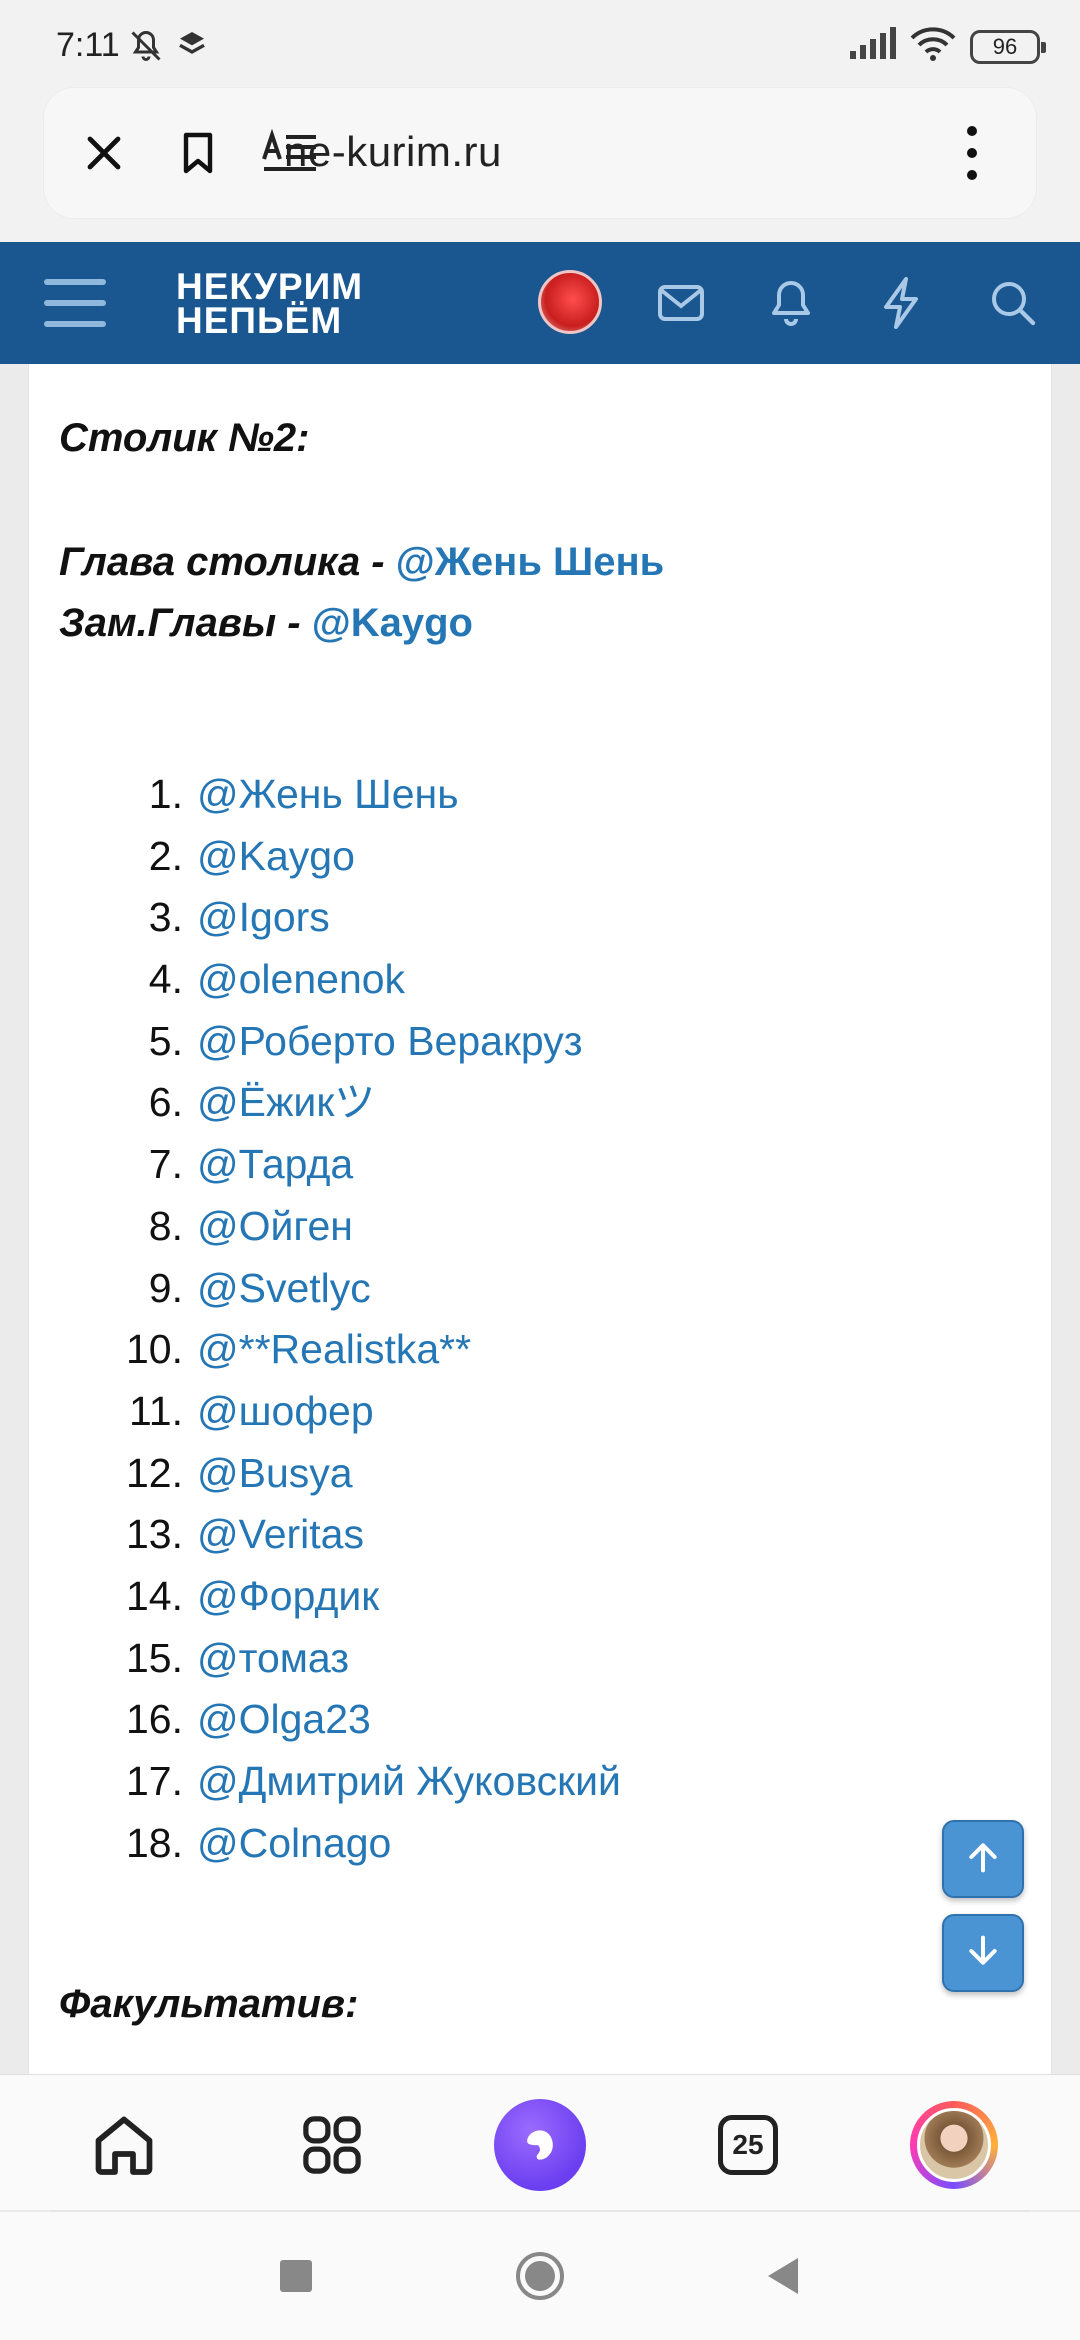 The height and width of the screenshot is (2340, 1080). I want to click on bell-icon, so click(791, 303).